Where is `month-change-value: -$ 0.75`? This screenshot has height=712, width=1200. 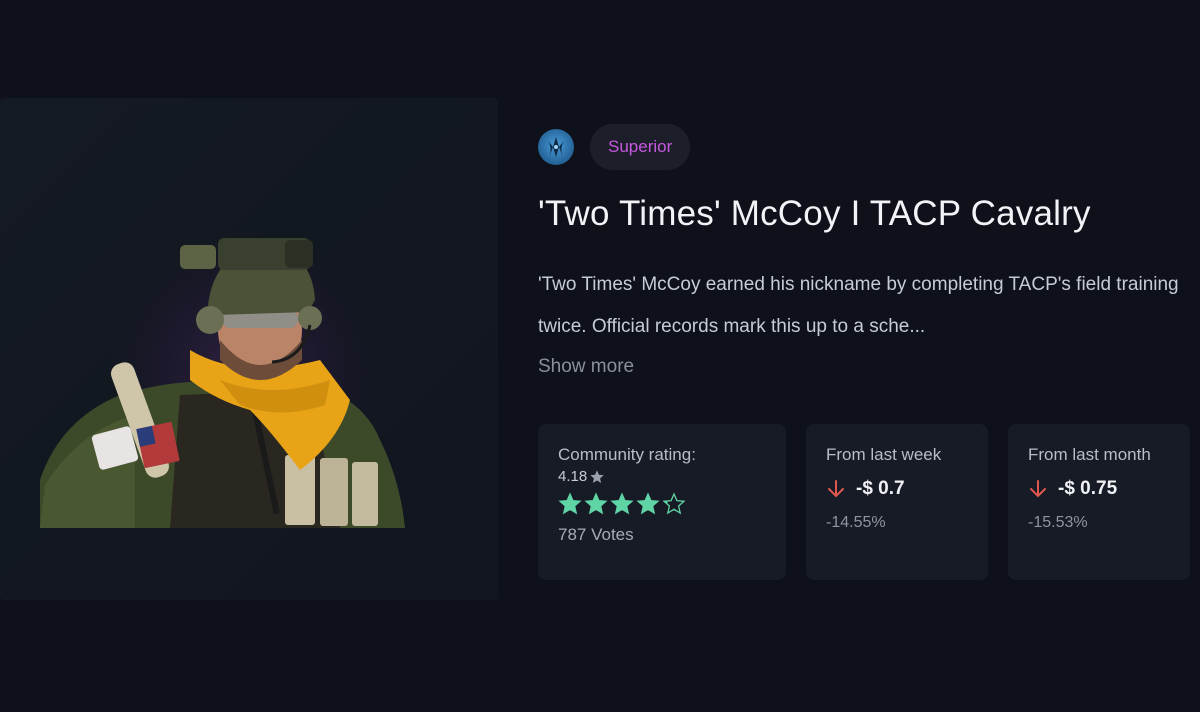
month-change-value: -$ 0.75 is located at coordinates (1088, 488).